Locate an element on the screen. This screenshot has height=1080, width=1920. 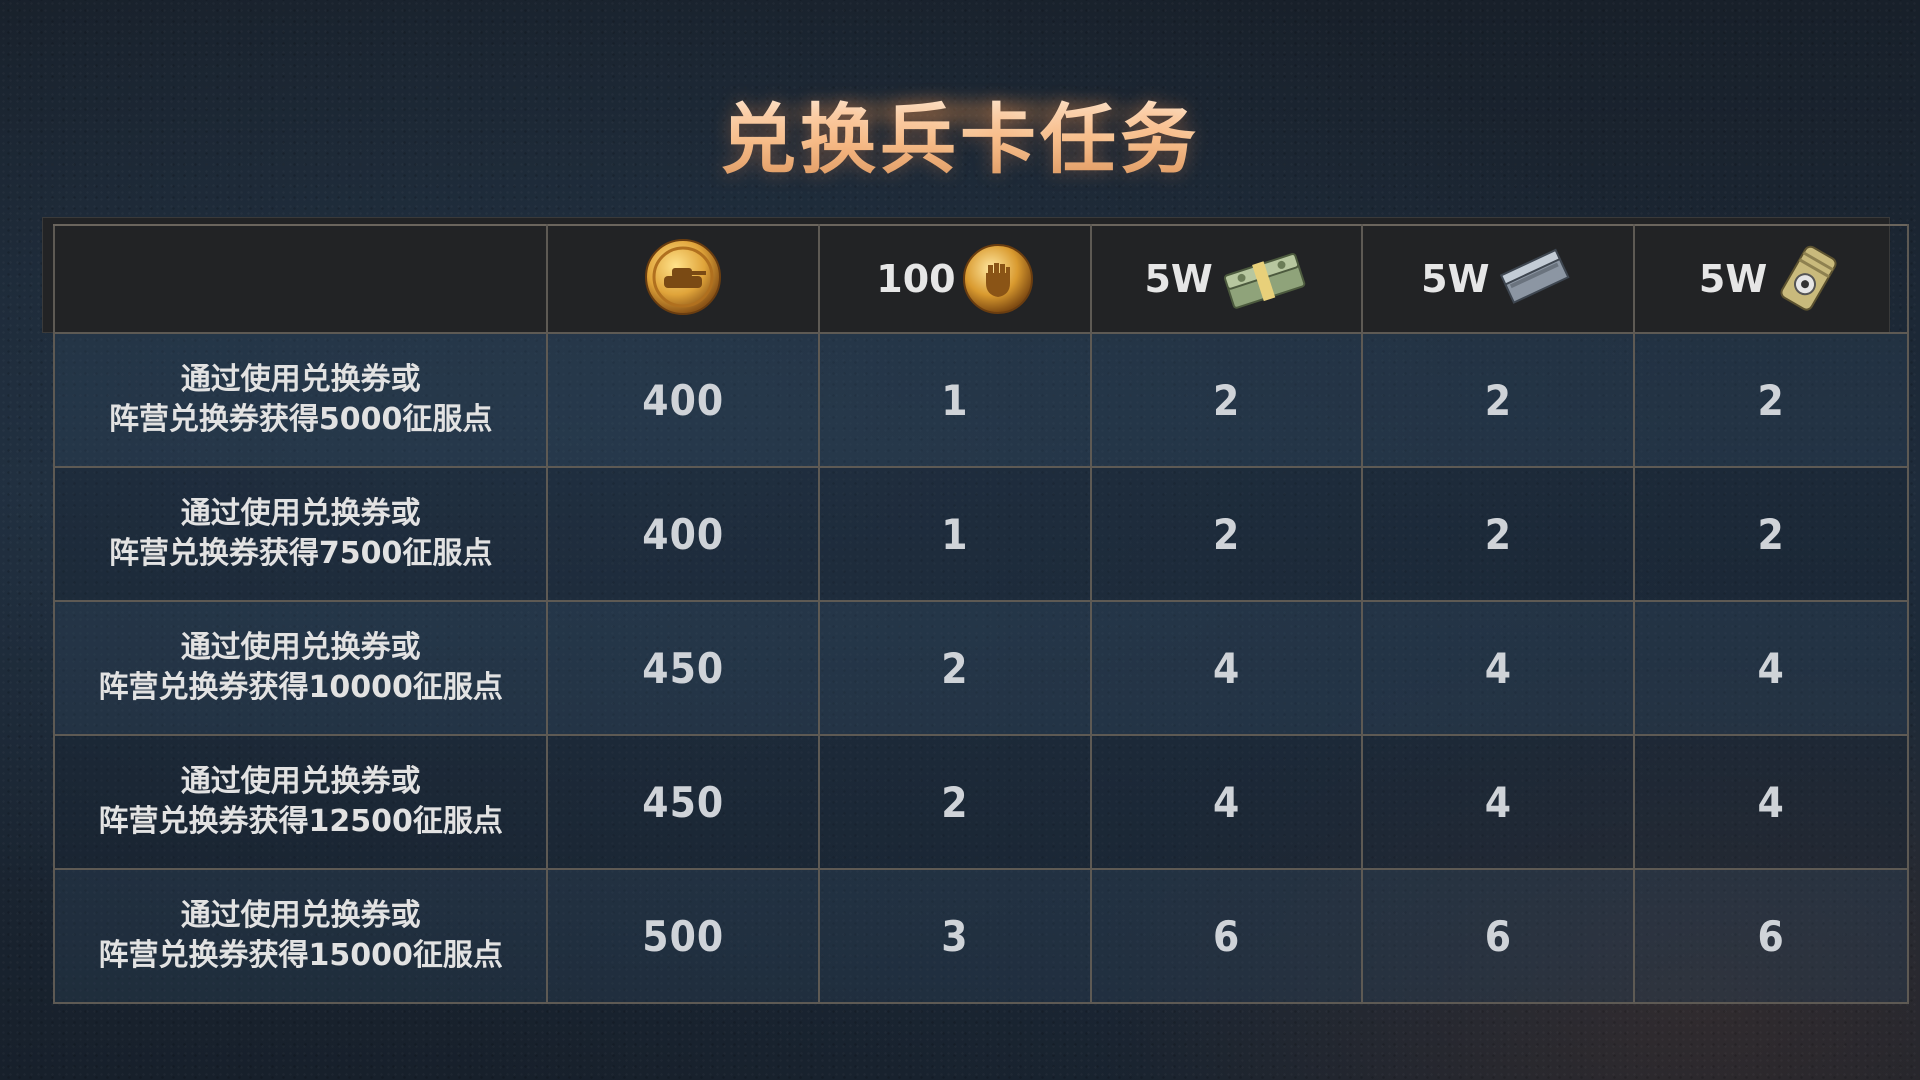
task-description: 通过使用兑换券或阵营兑换券获得7500征服点 is located at coordinates (300, 534).